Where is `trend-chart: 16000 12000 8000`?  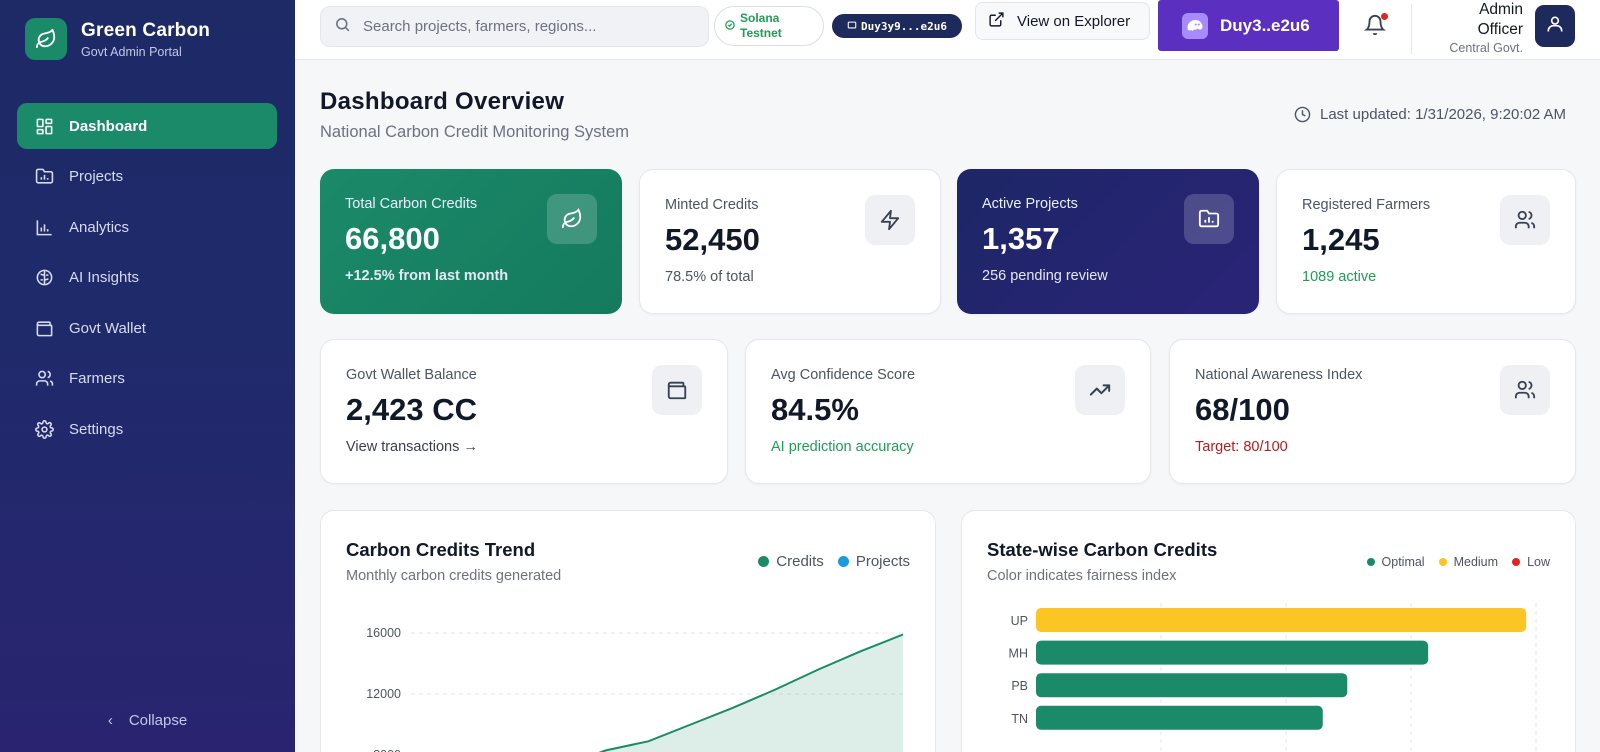
trend-chart: 16000 12000 8000 is located at coordinates (635, 689).